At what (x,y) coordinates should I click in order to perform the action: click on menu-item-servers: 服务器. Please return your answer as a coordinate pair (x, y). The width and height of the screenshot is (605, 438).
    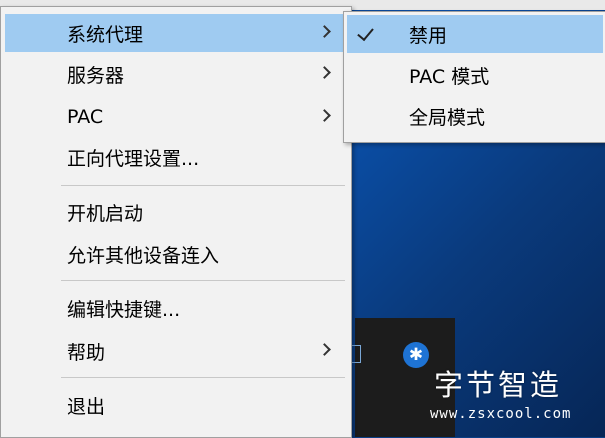
    Looking at the image, I should click on (176, 74).